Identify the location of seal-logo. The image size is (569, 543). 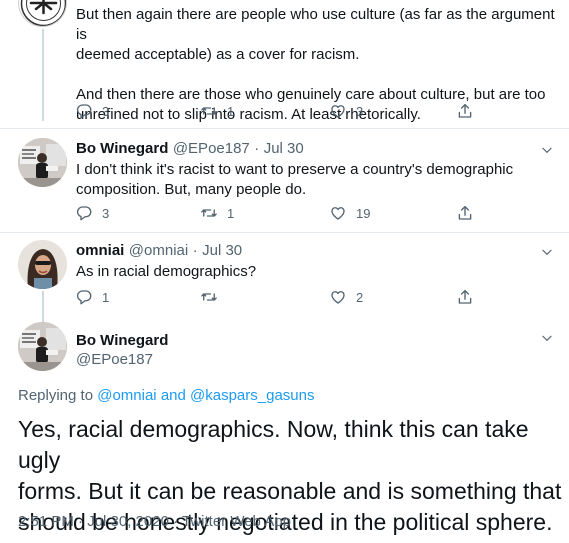
(43, 13).